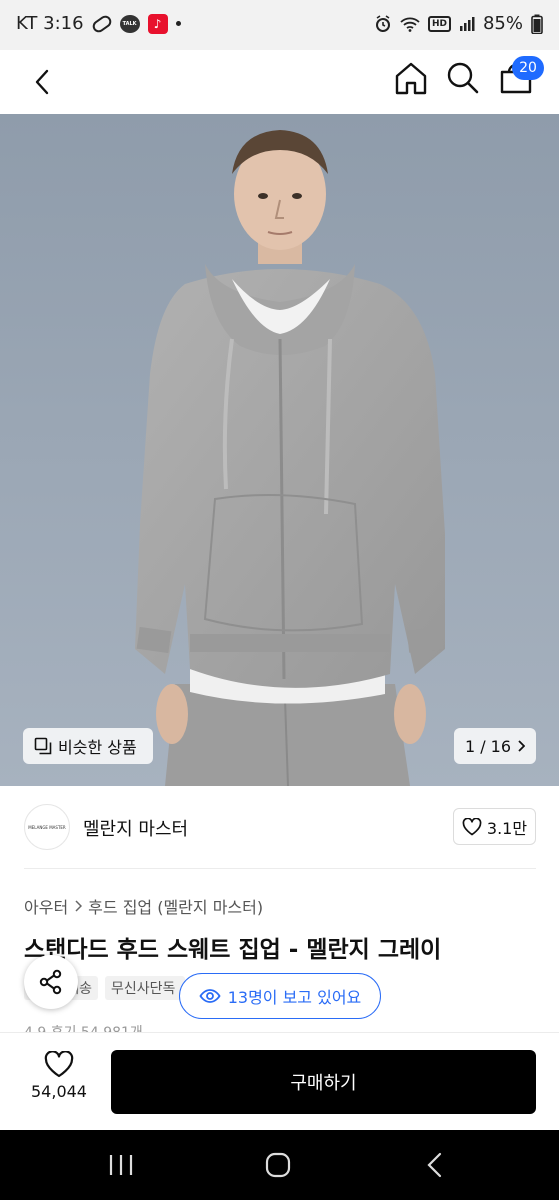 Image resolution: width=559 pixels, height=1200 pixels. Describe the element at coordinates (83, 1027) in the screenshot. I see `rating-summary: 4.9 후기 54,981개` at that location.